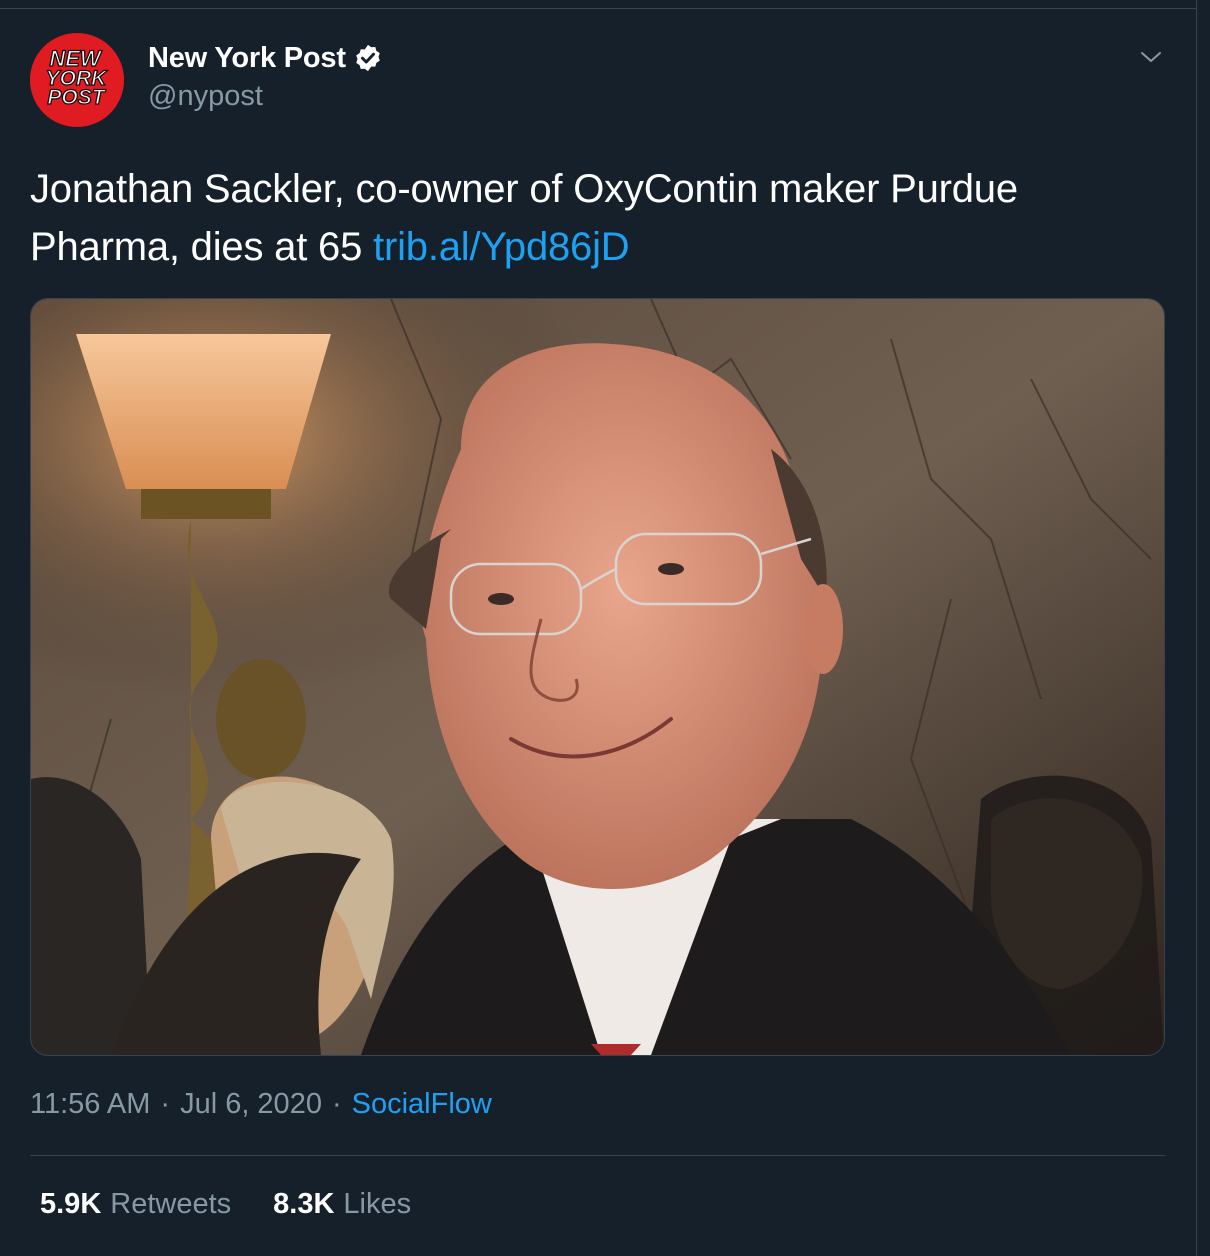 This screenshot has width=1210, height=1256. I want to click on likes-label: Likes, so click(377, 1204).